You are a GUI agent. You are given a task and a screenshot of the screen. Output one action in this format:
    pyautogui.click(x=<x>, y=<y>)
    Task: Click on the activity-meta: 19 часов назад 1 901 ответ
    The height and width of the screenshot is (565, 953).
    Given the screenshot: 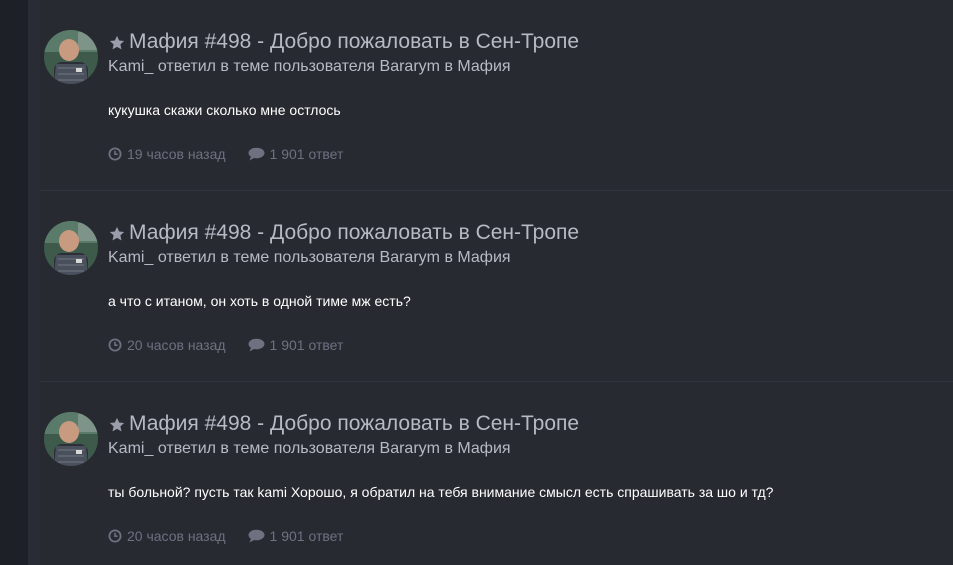 What is the action you would take?
    pyautogui.click(x=236, y=154)
    